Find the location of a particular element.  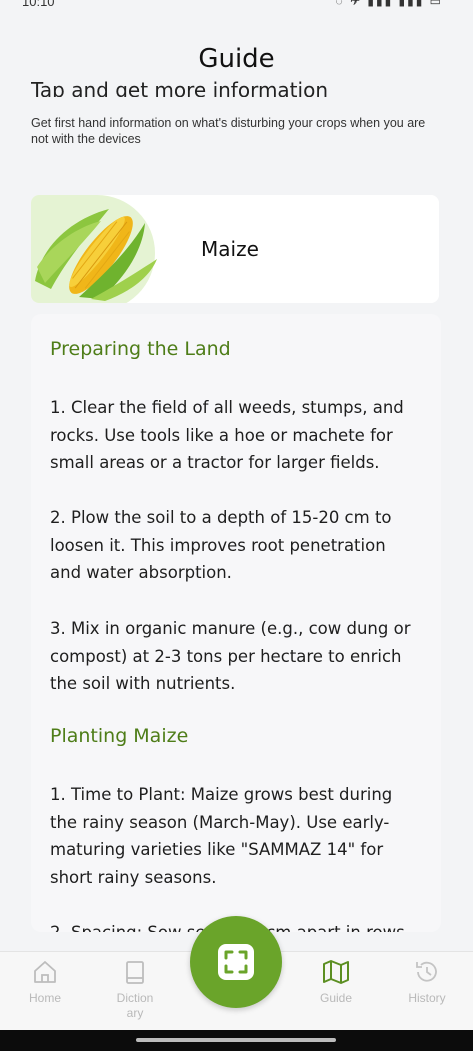

intro-heading: Tap and get more information is located at coordinates (241, 85).